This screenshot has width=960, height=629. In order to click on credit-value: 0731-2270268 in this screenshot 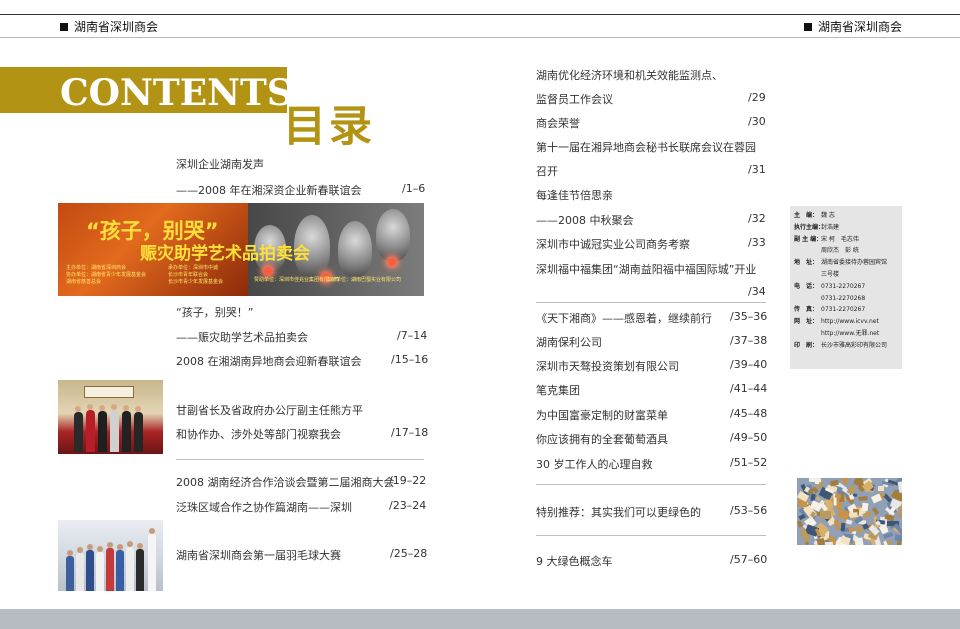, I will do `click(843, 298)`.